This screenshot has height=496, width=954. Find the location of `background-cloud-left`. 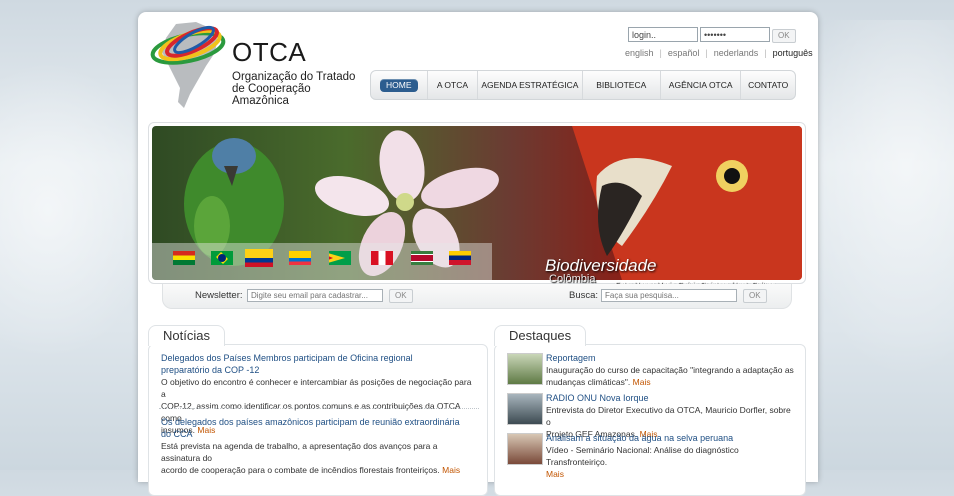

background-cloud-left is located at coordinates (80, 210).